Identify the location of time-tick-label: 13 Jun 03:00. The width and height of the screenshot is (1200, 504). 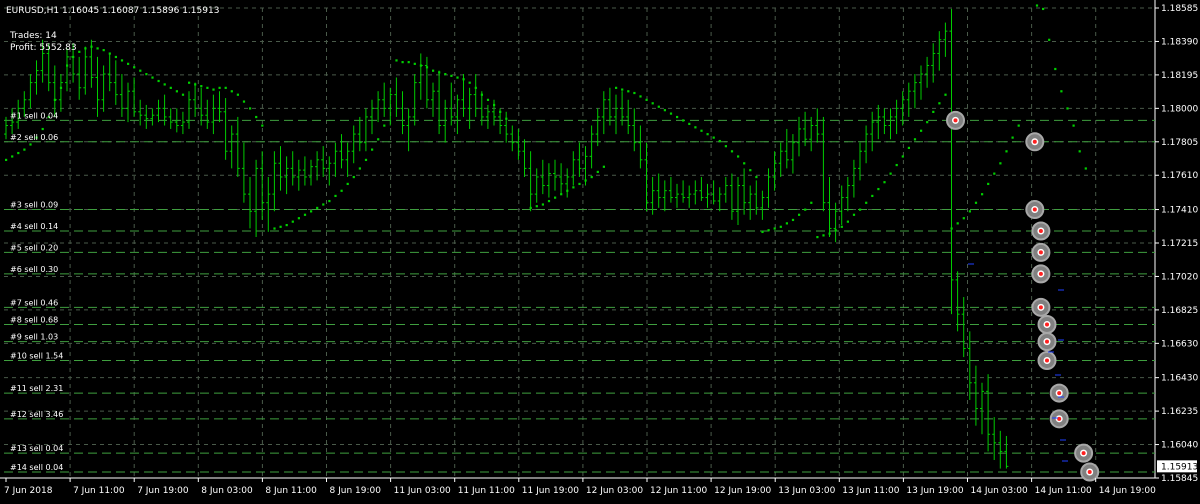
(806, 491).